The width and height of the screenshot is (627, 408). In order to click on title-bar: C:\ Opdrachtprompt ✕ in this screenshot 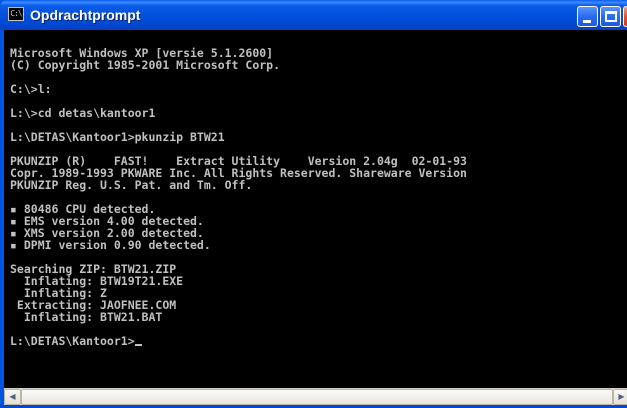, I will do `click(313, 15)`.